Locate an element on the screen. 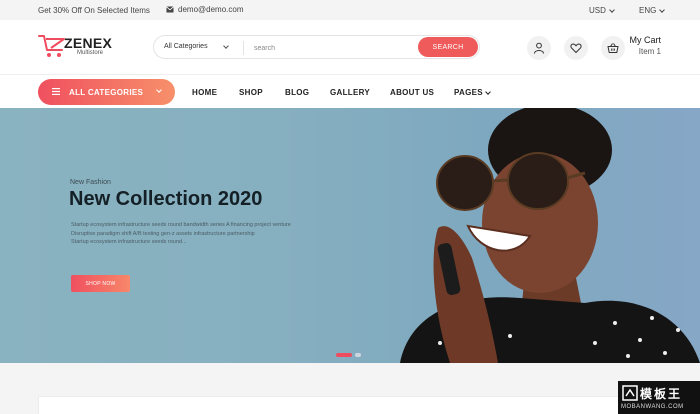 The width and height of the screenshot is (700, 414). account-button is located at coordinates (539, 48).